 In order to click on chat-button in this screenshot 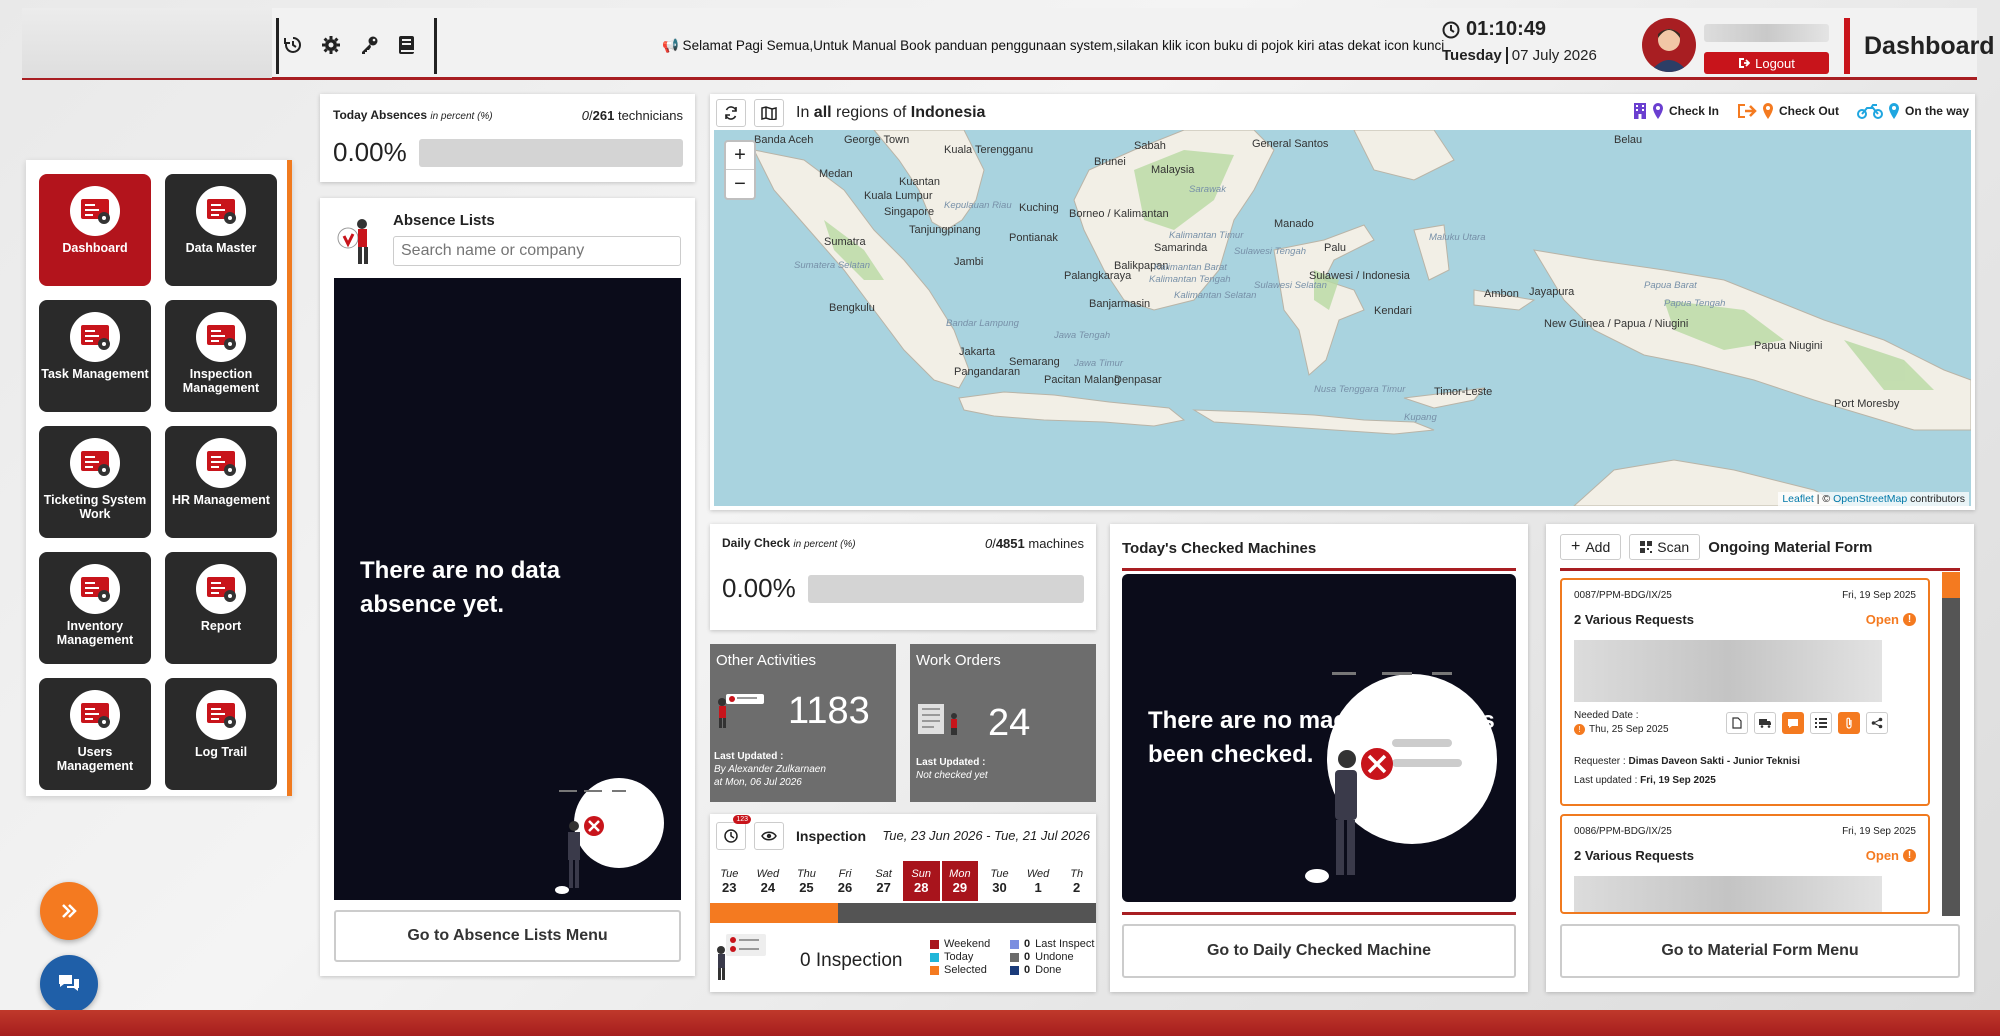, I will do `click(69, 984)`.